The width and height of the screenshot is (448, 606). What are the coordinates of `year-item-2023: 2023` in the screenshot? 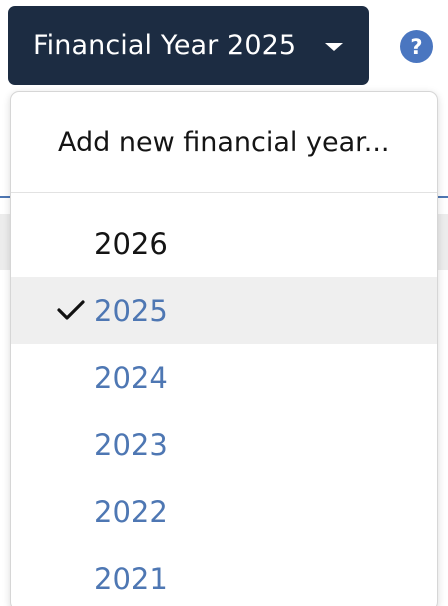 It's located at (224, 444).